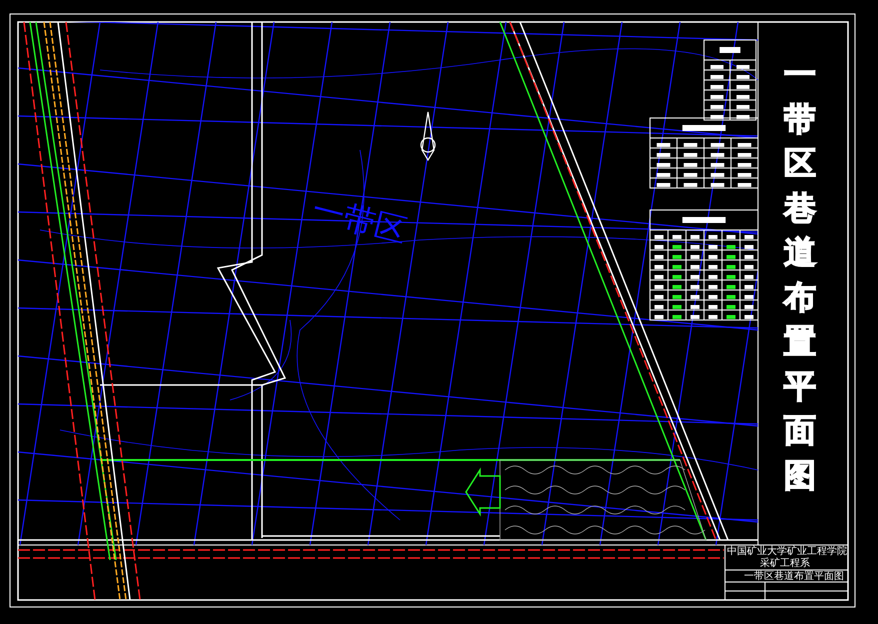 The image size is (878, 624). I want to click on sheet-title: 一带区巷道布置平面图, so click(794, 577).